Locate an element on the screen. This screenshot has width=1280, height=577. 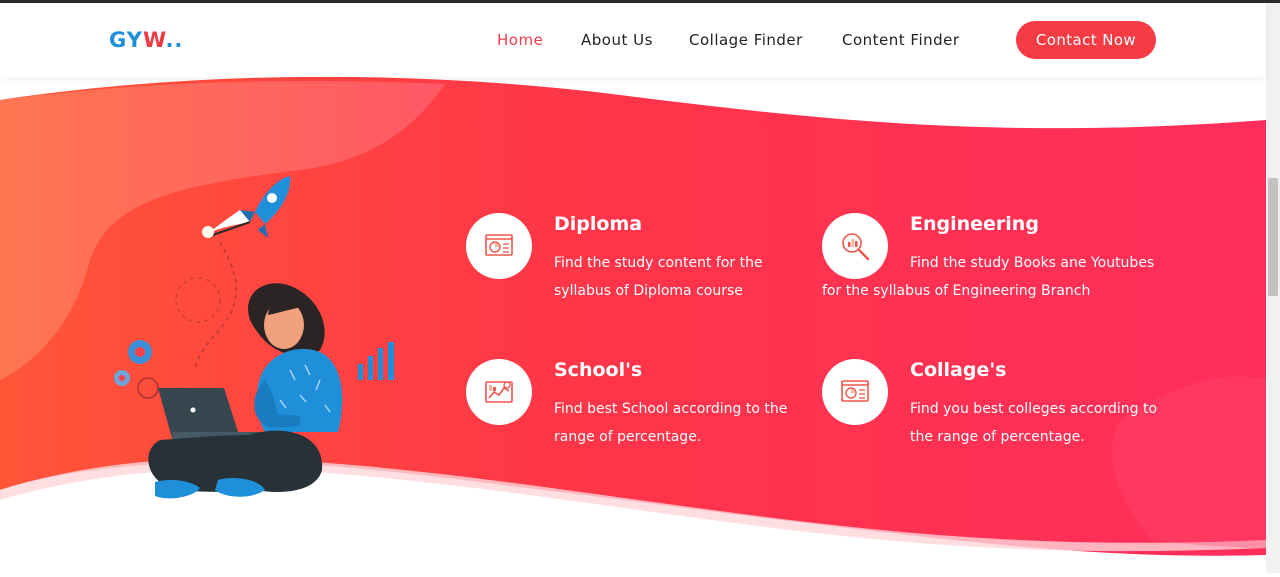
analytics-icon is located at coordinates (499, 392).